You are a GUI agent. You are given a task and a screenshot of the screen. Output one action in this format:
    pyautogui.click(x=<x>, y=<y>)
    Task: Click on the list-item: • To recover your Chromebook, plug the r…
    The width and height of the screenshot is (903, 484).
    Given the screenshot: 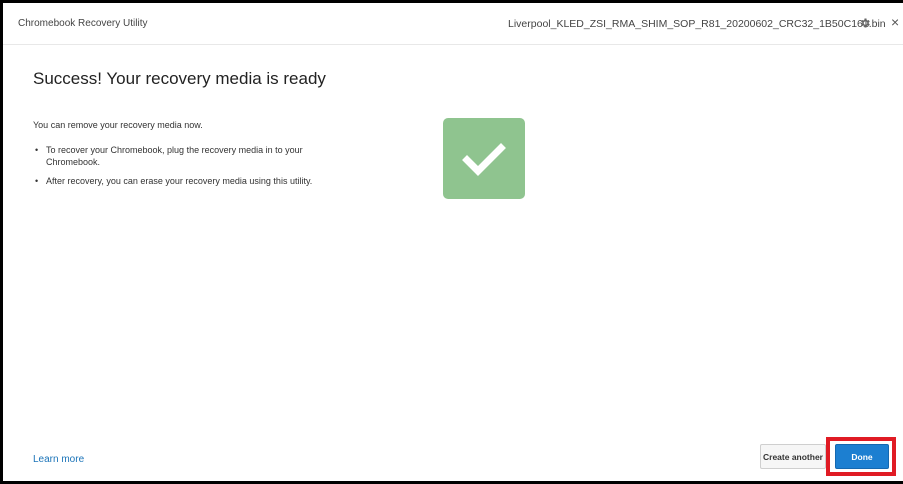 What is the action you would take?
    pyautogui.click(x=183, y=156)
    